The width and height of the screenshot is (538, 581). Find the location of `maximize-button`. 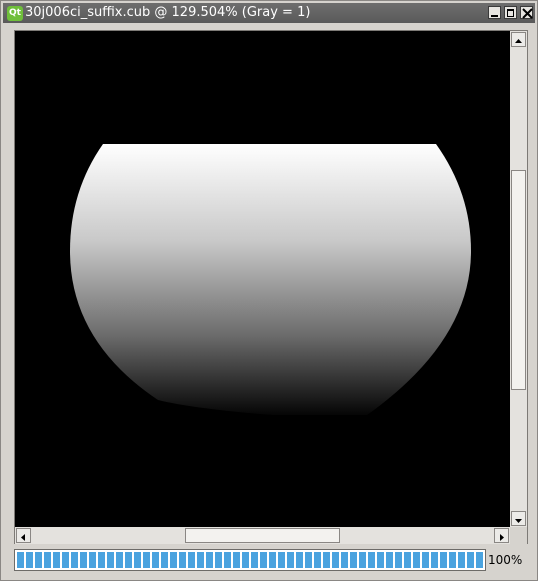

maximize-button is located at coordinates (510, 12).